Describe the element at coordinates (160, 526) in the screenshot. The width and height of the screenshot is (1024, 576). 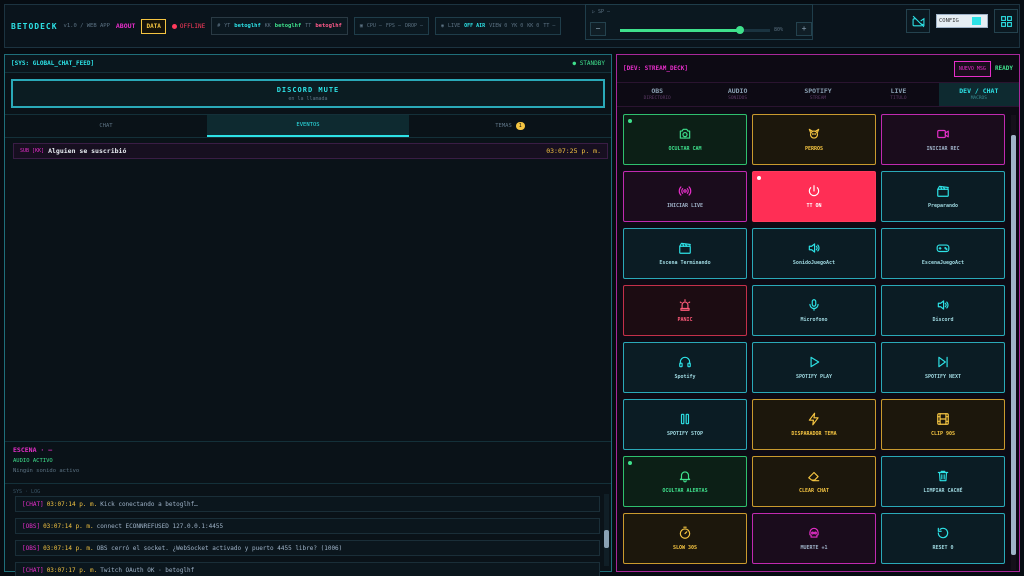
I see `log-text: connect ECONNREFUSED 127.0.0.1:4455` at that location.